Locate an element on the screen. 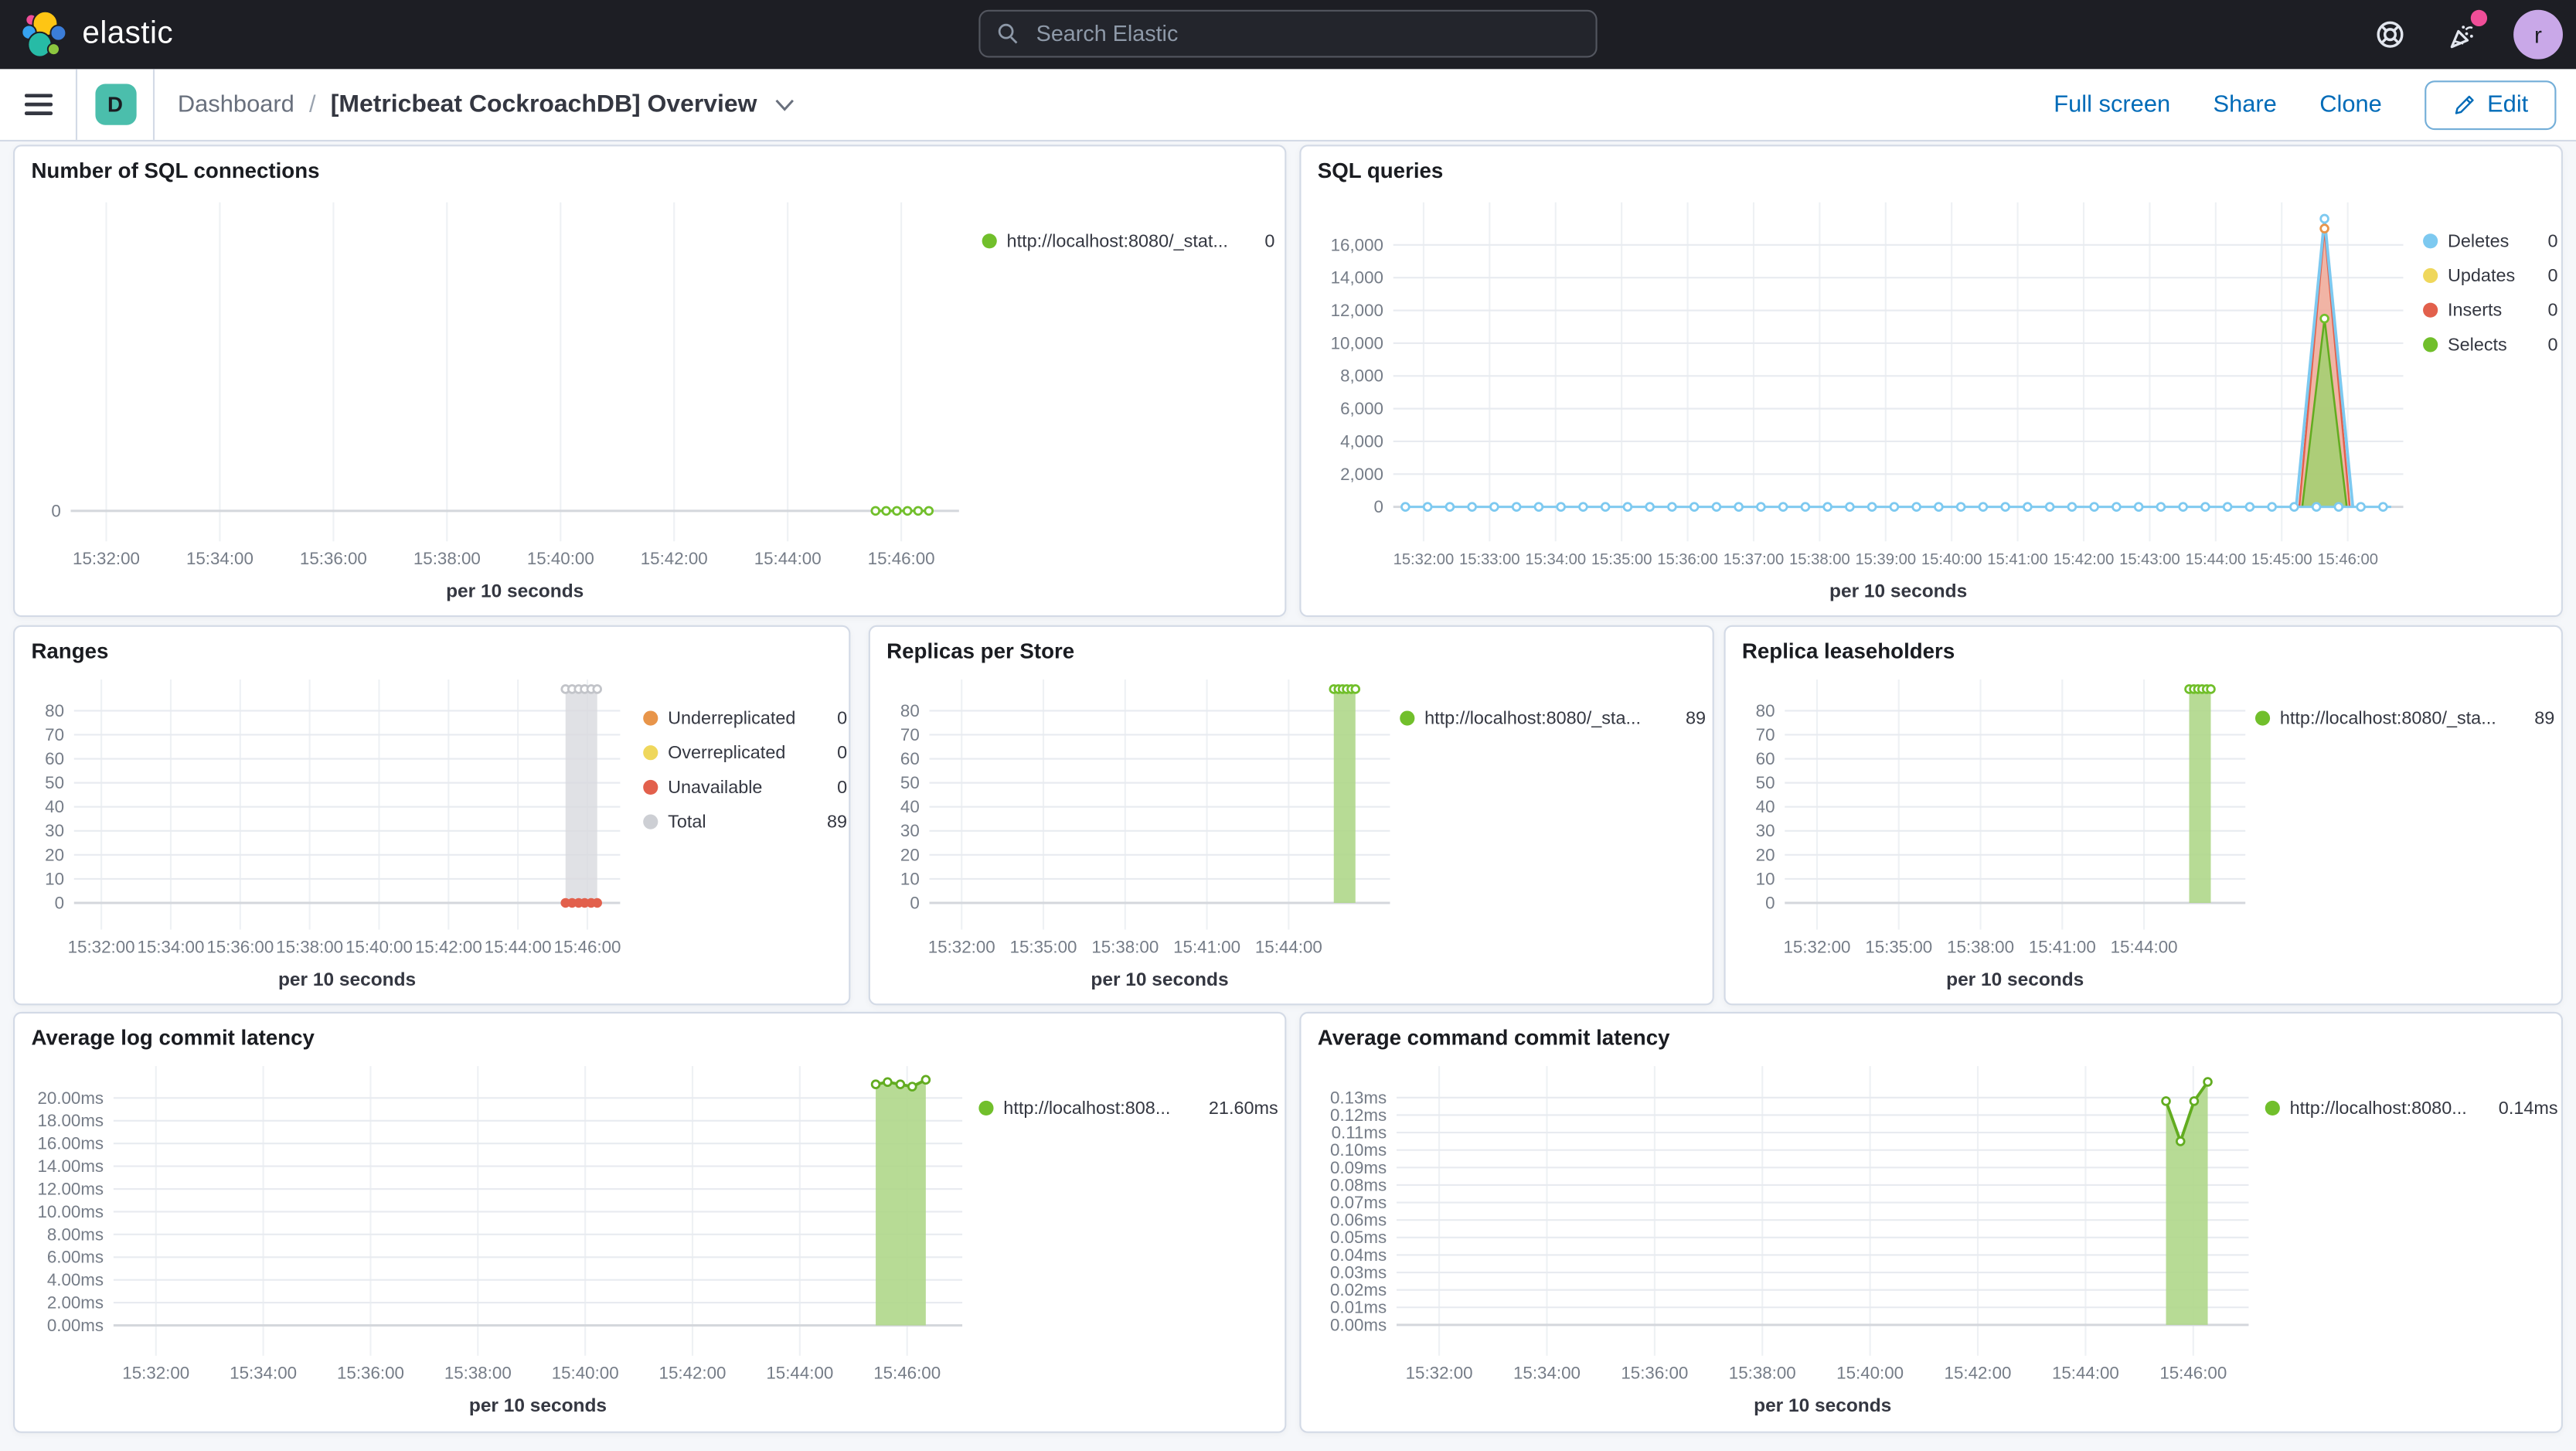 The image size is (2576, 1451). queries-legend: Deletes 0 Updates 0 Inserts 0 Selects 0 is located at coordinates (2490, 292).